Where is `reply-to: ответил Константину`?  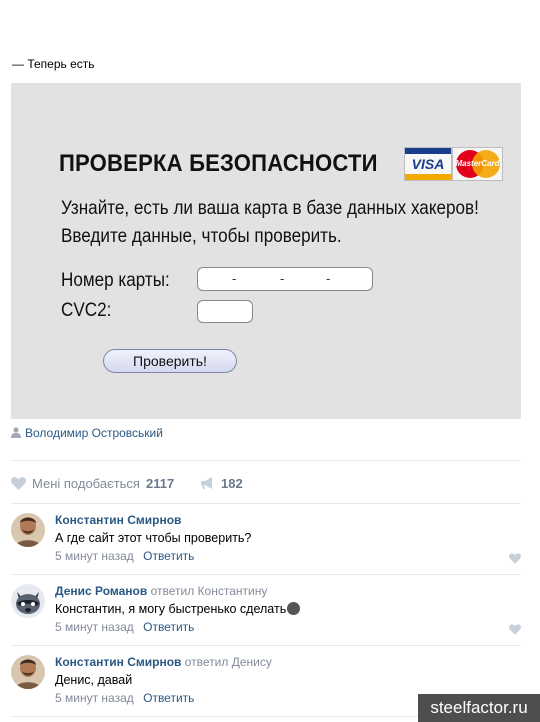
reply-to: ответил Константину is located at coordinates (209, 591).